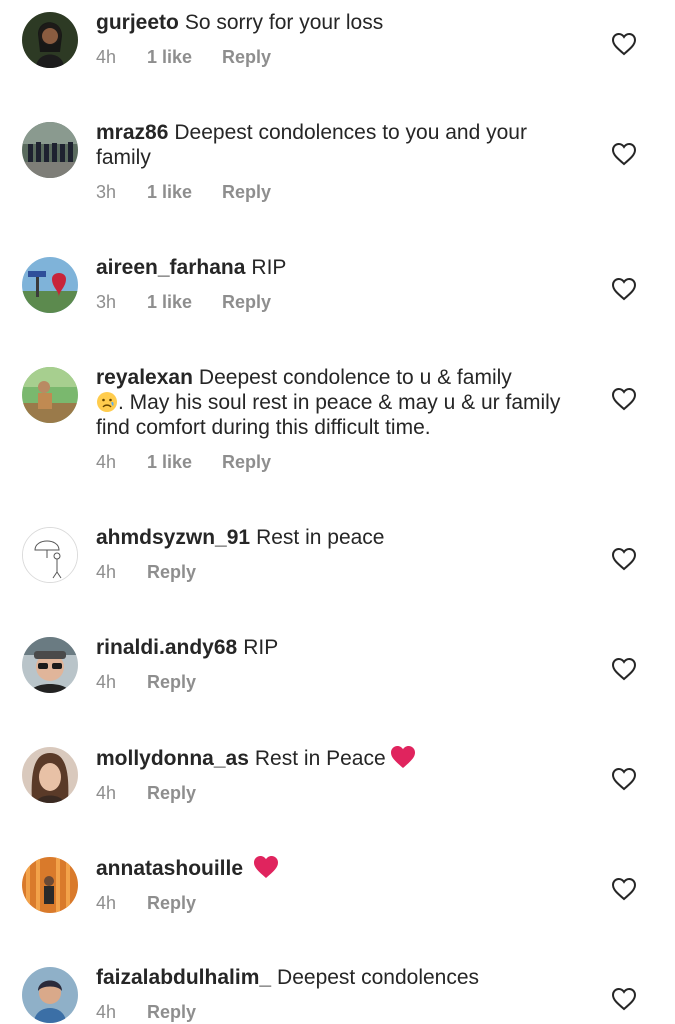 This screenshot has height=1024, width=675. I want to click on comment-text: annatashouille, so click(336, 868).